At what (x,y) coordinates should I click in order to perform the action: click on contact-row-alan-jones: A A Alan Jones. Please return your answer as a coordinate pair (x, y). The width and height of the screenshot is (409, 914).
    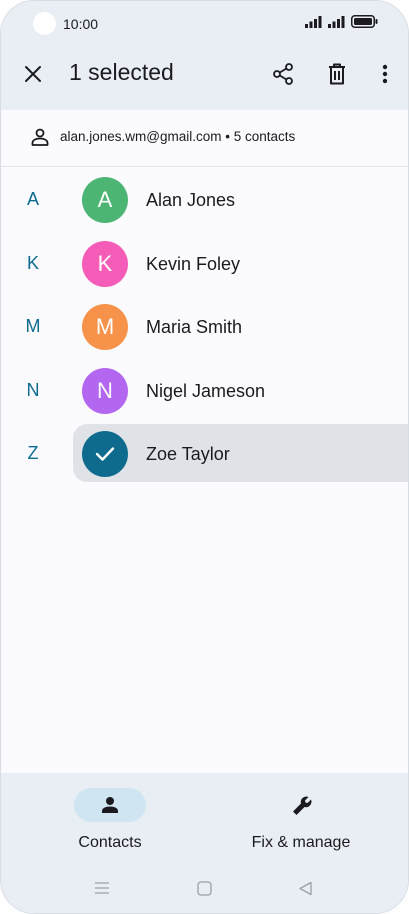
    Looking at the image, I should click on (204, 200).